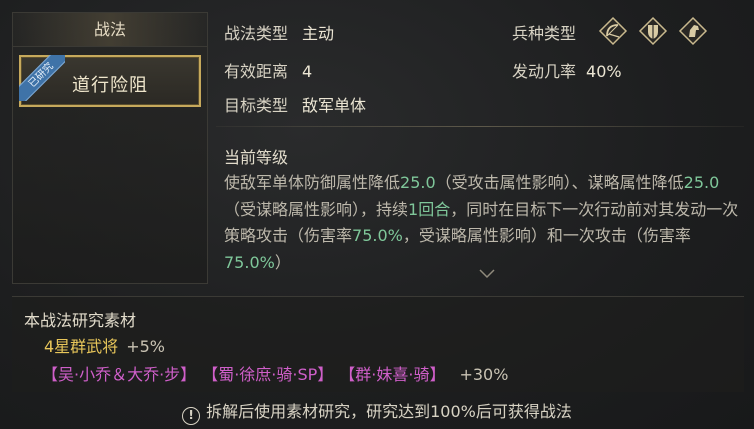 This screenshot has width=754, height=429. Describe the element at coordinates (81, 346) in the screenshot. I see `material-general-name: 4星群武将` at that location.